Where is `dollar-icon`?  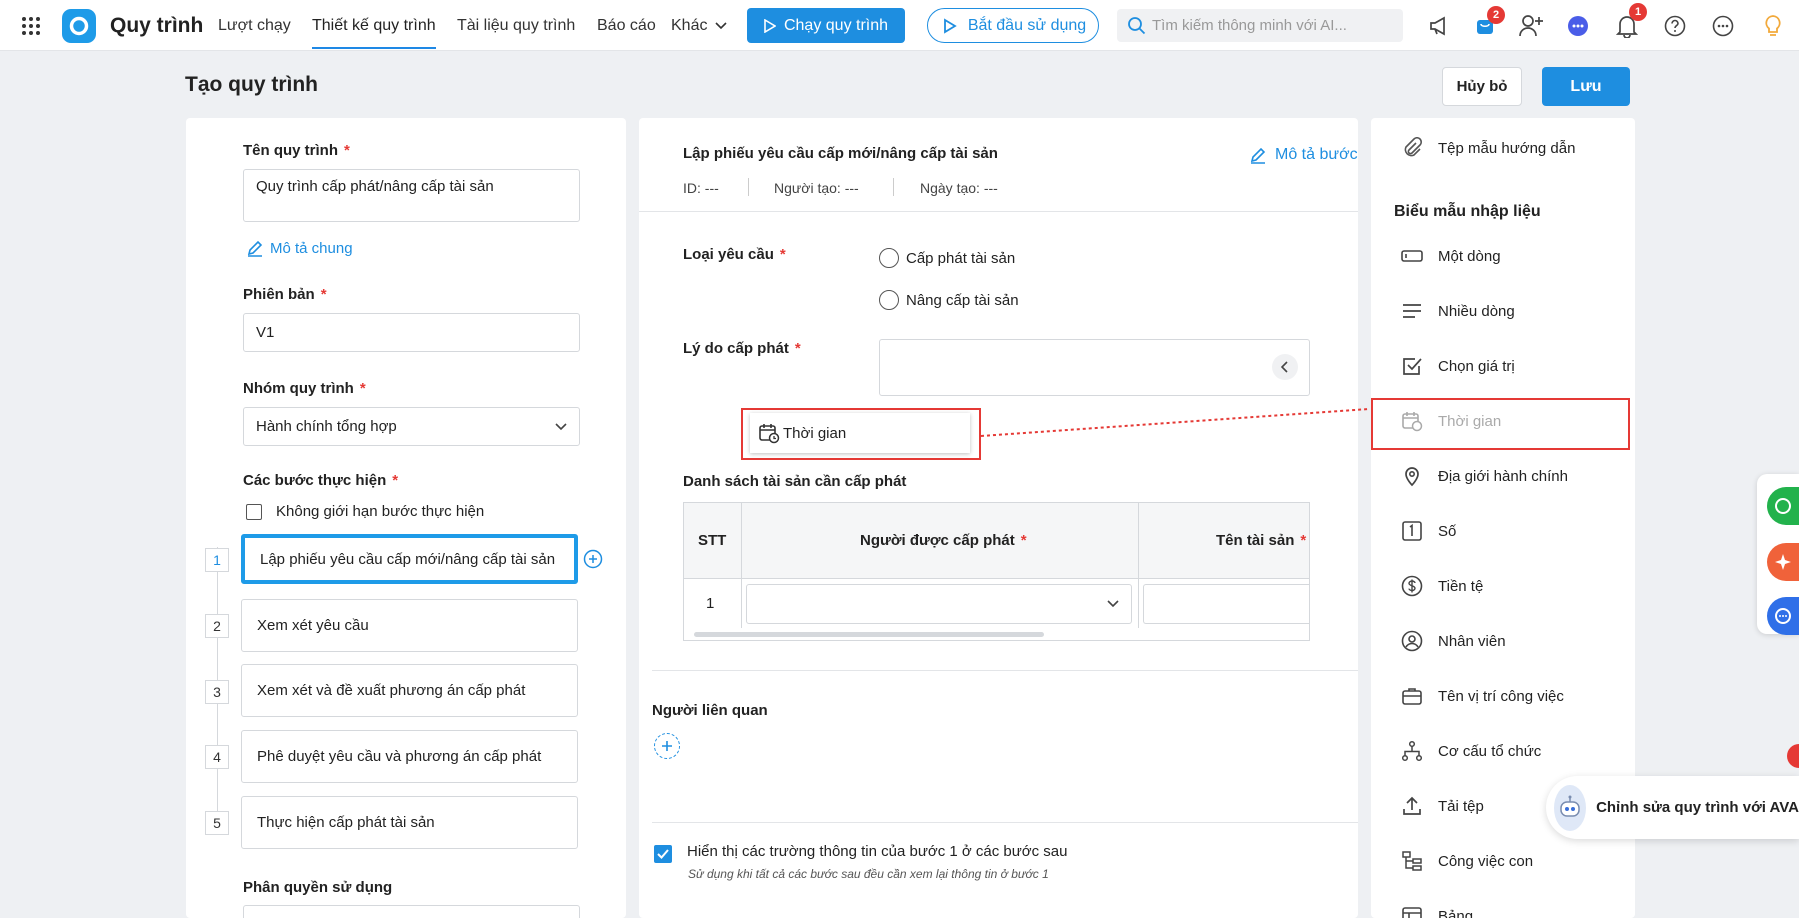 dollar-icon is located at coordinates (1412, 586).